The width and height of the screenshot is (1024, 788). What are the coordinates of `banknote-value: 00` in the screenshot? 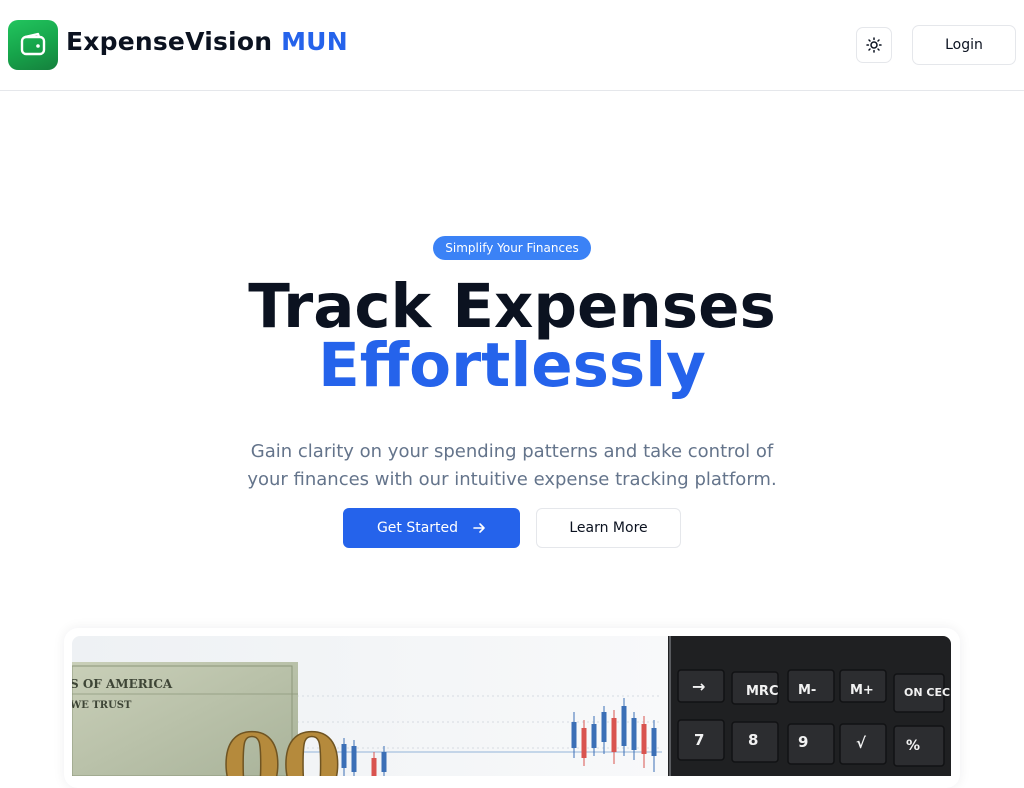 It's located at (282, 746).